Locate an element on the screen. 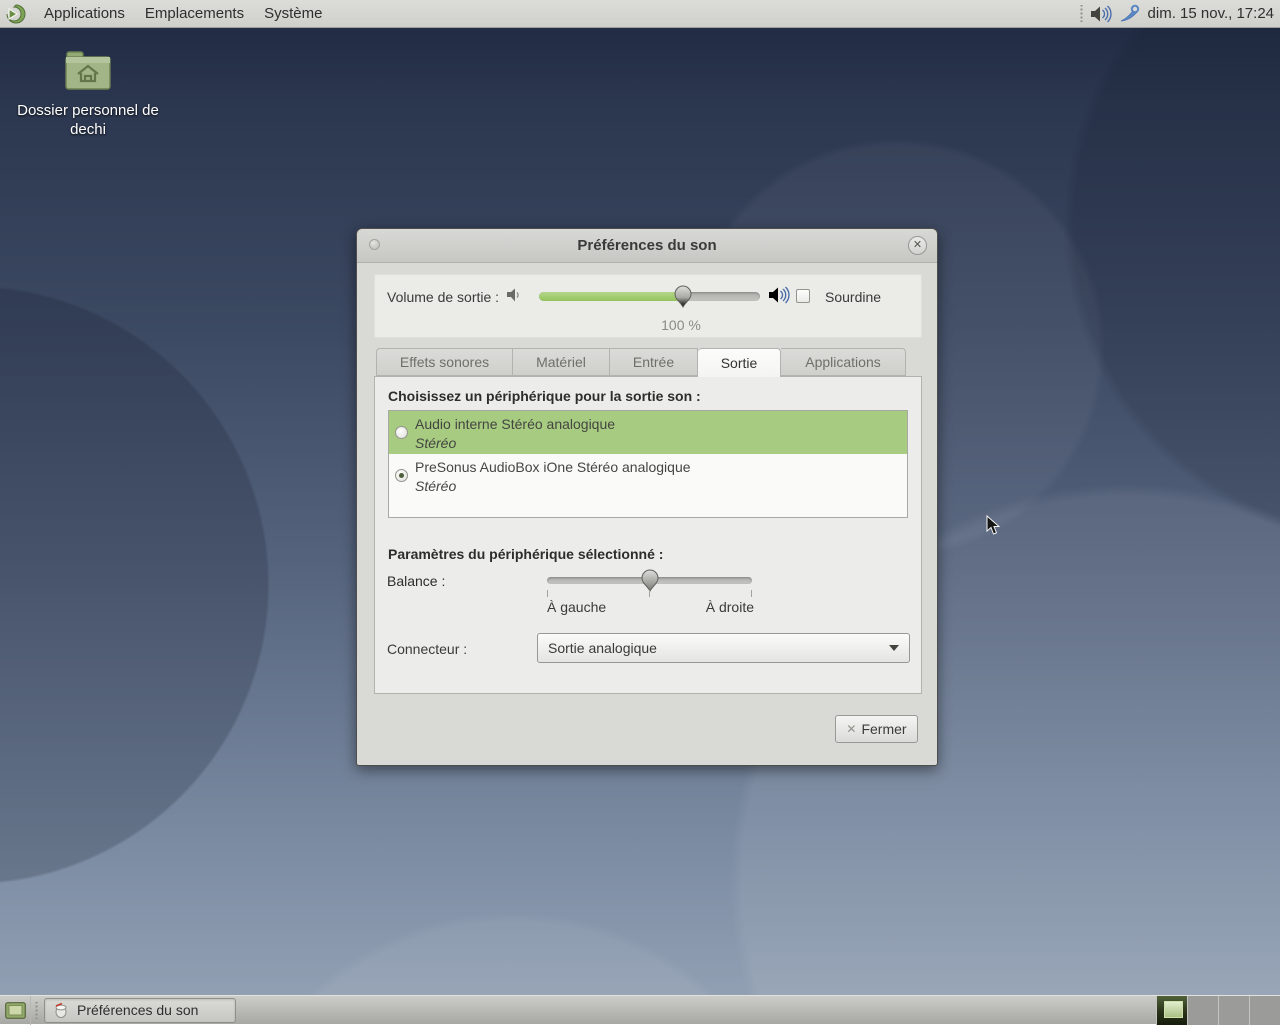 The width and height of the screenshot is (1280, 1025). bottom-taskbar: Préférences du son is located at coordinates (640, 1010).